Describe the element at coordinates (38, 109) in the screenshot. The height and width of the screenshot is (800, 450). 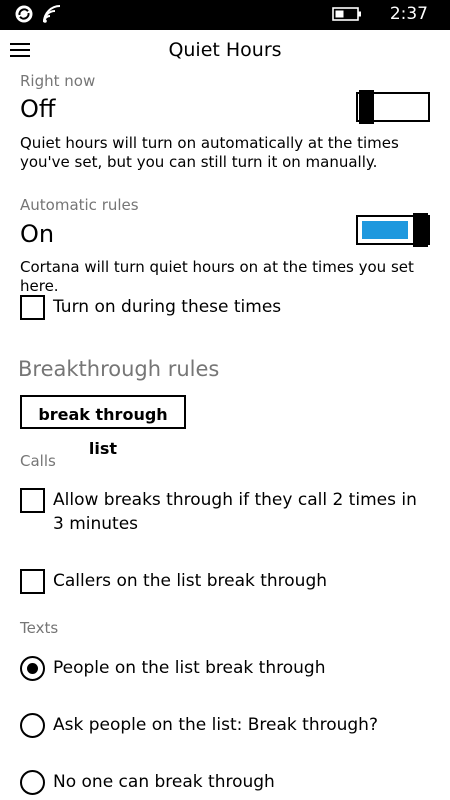
I see `right-now-value: Off` at that location.